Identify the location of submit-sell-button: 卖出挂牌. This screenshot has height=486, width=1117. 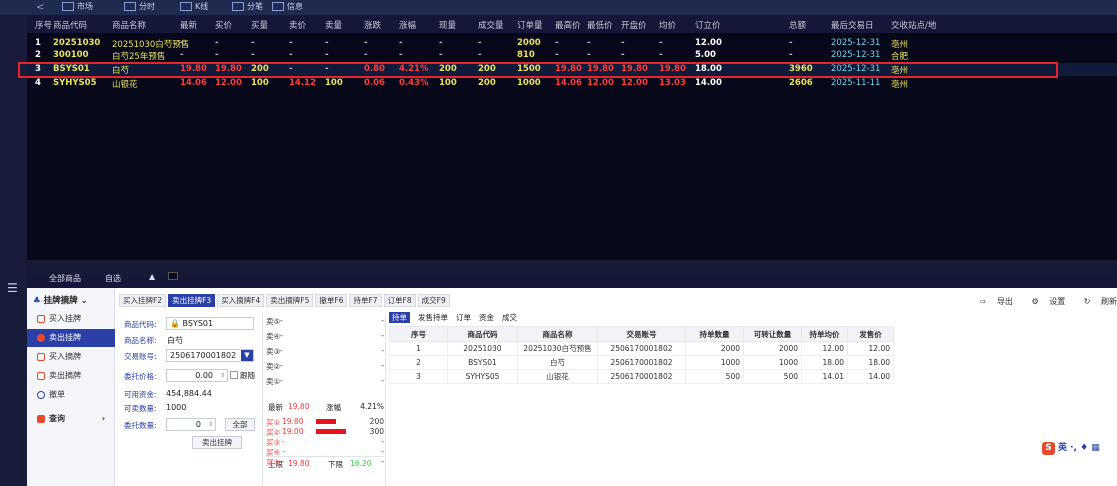
(217, 442).